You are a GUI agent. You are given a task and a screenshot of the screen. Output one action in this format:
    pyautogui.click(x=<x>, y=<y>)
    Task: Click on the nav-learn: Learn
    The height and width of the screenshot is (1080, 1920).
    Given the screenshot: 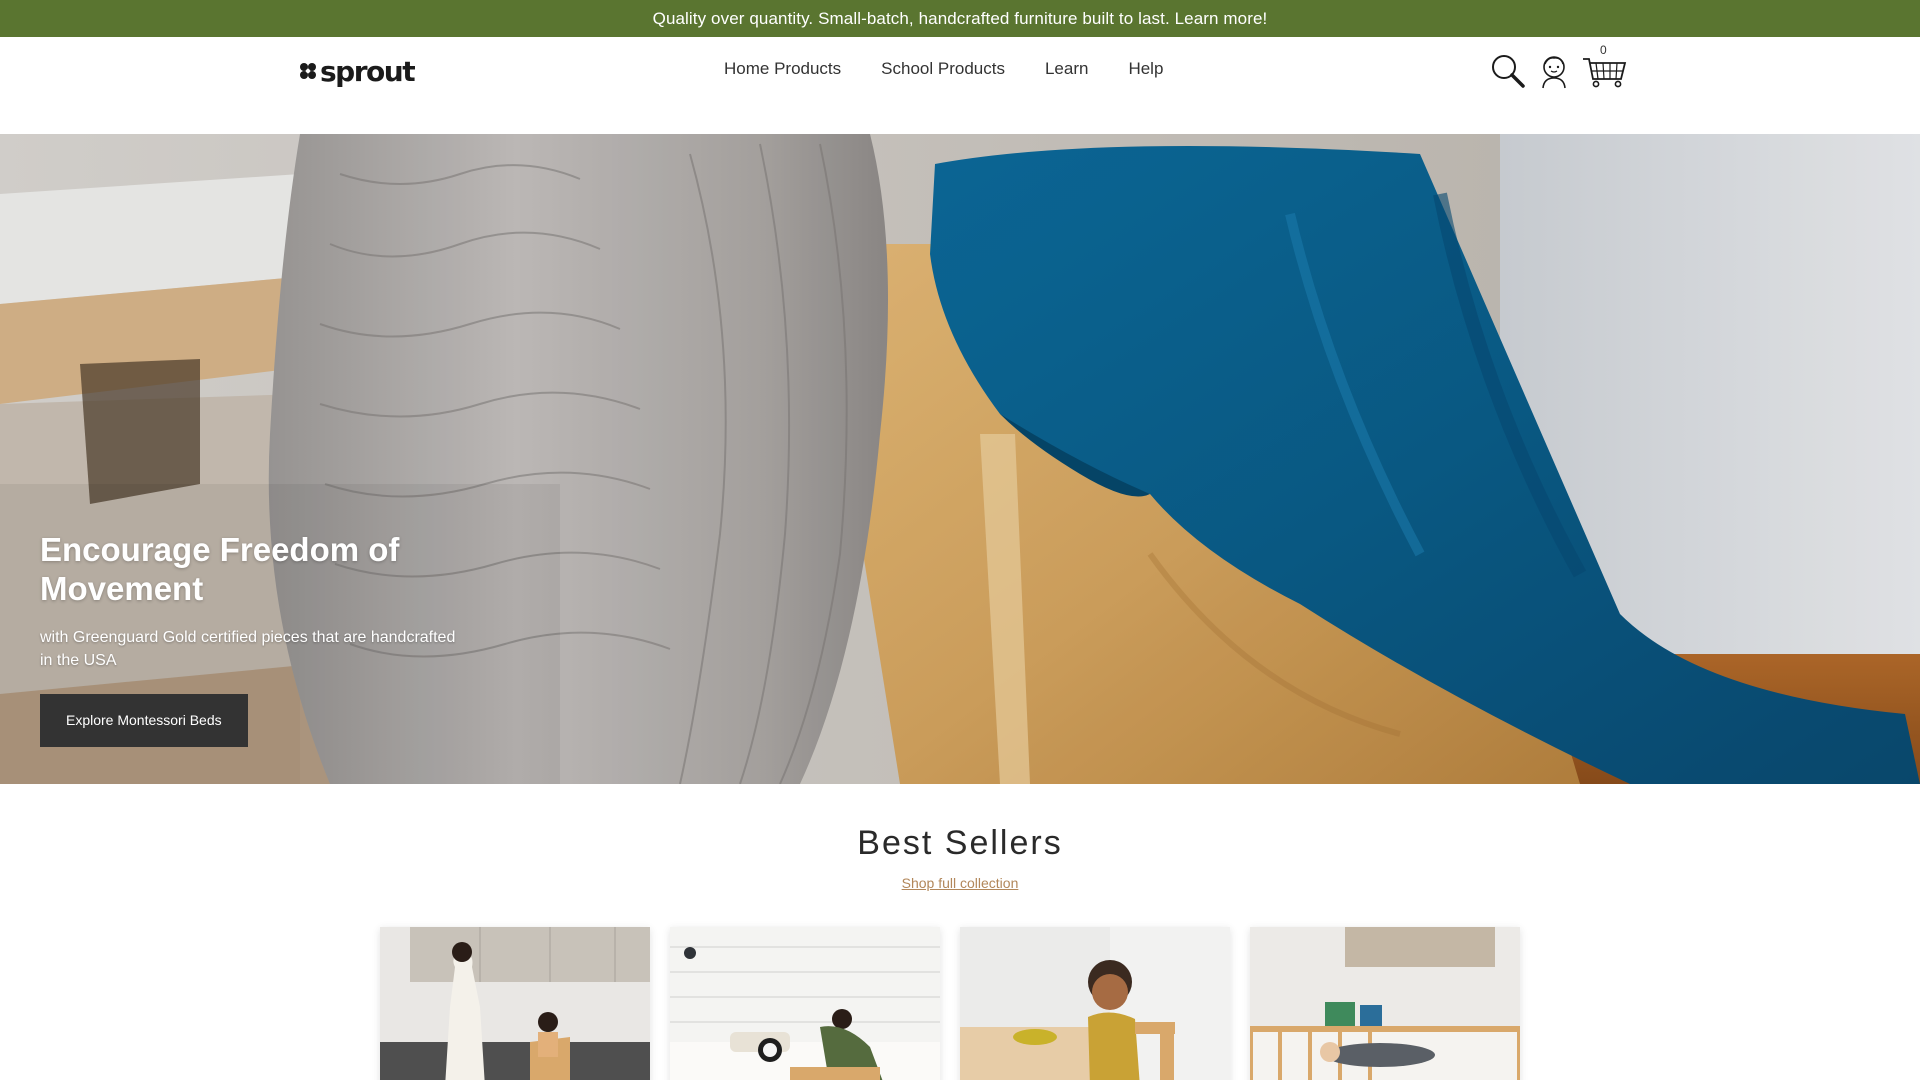 What is the action you would take?
    pyautogui.click(x=1066, y=69)
    